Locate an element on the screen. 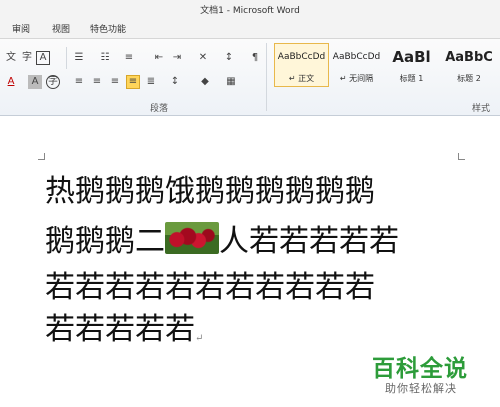  justify-icon: ≡ is located at coordinates (133, 82).